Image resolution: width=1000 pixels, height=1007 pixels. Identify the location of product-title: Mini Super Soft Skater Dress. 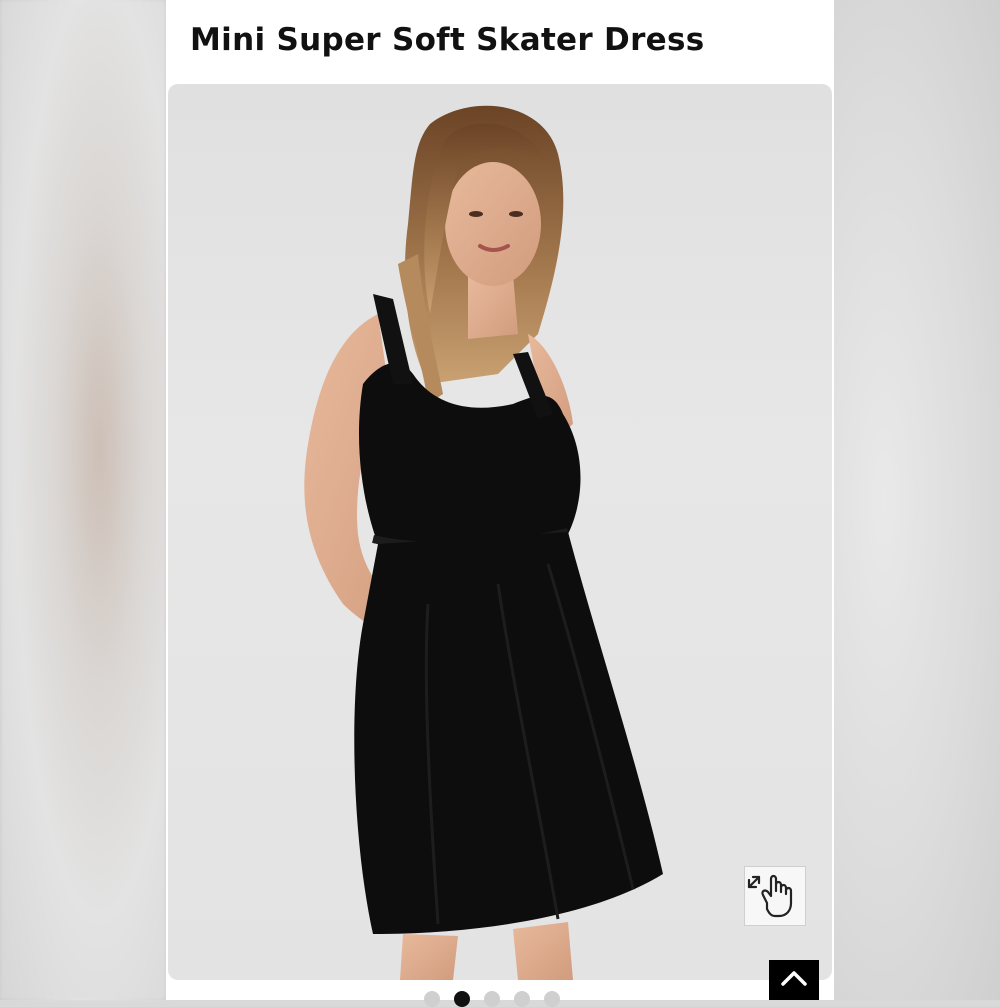
(447, 40).